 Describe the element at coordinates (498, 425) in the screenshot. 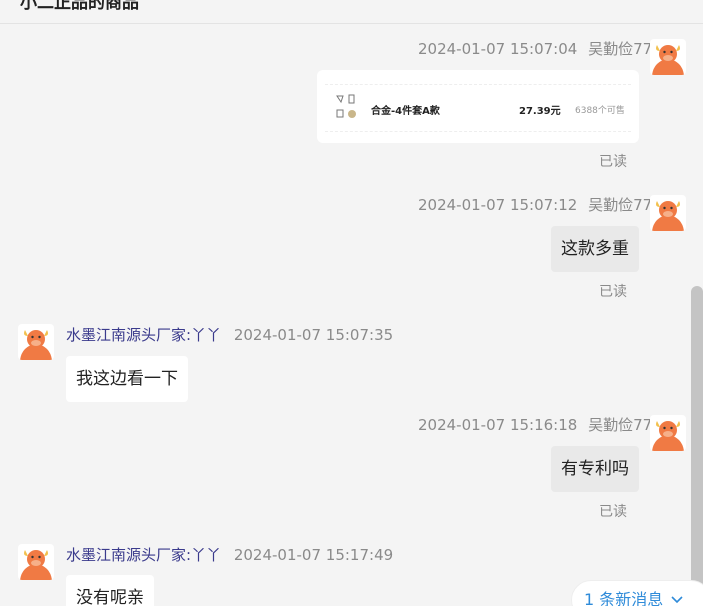

I see `message-time: 2024-01-07 15:16:18` at that location.